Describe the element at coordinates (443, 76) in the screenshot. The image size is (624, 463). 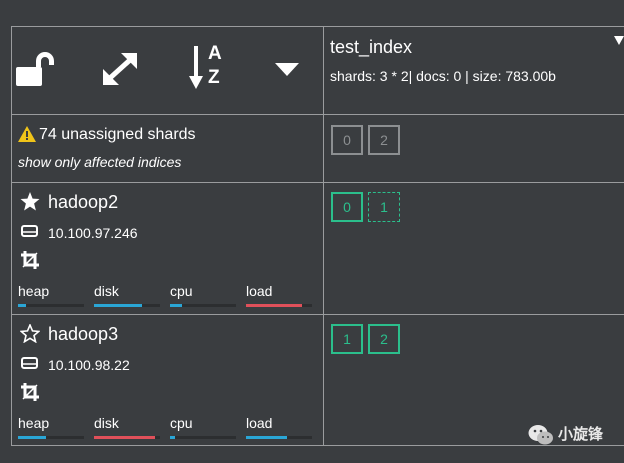
I see `index-meta: shards: 3 * 2| docs: 0 | size: 783.00b` at that location.